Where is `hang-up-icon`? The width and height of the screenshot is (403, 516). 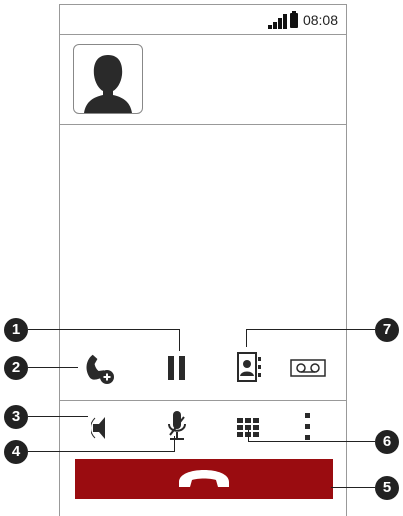 hang-up-icon is located at coordinates (204, 478).